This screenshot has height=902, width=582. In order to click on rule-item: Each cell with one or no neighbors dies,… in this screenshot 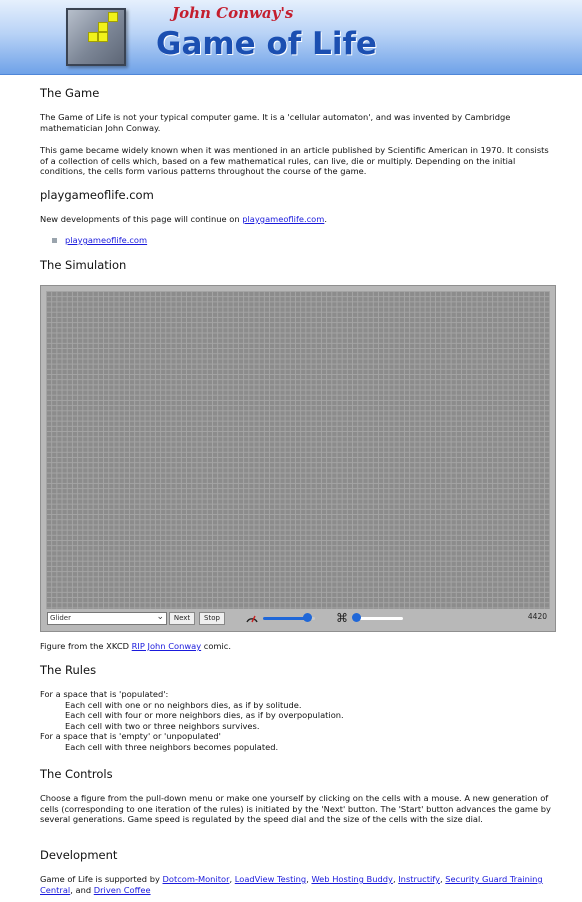, I will do `click(183, 704)`.